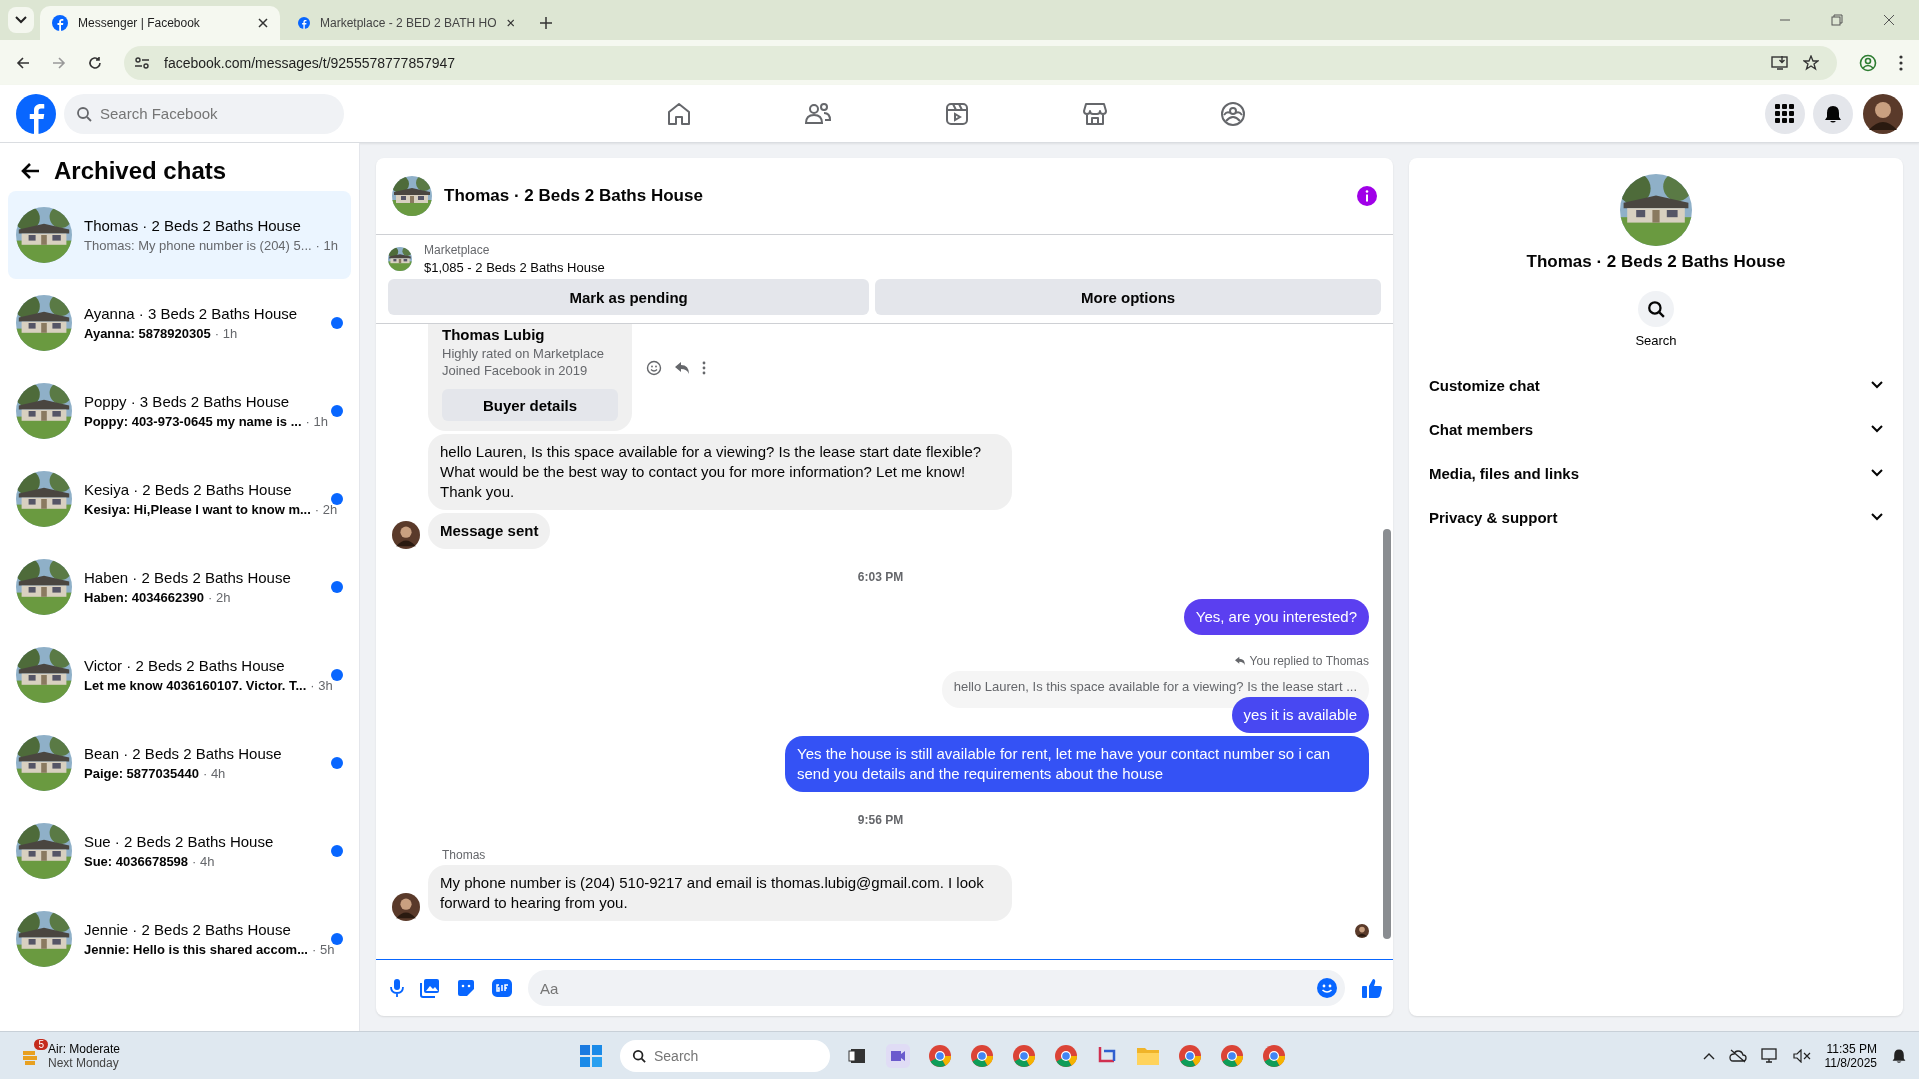  I want to click on message-bubble: Yes the house is still available for rent, let me have your contact number so i can send you details and the requirements about the house, so click(1077, 764).